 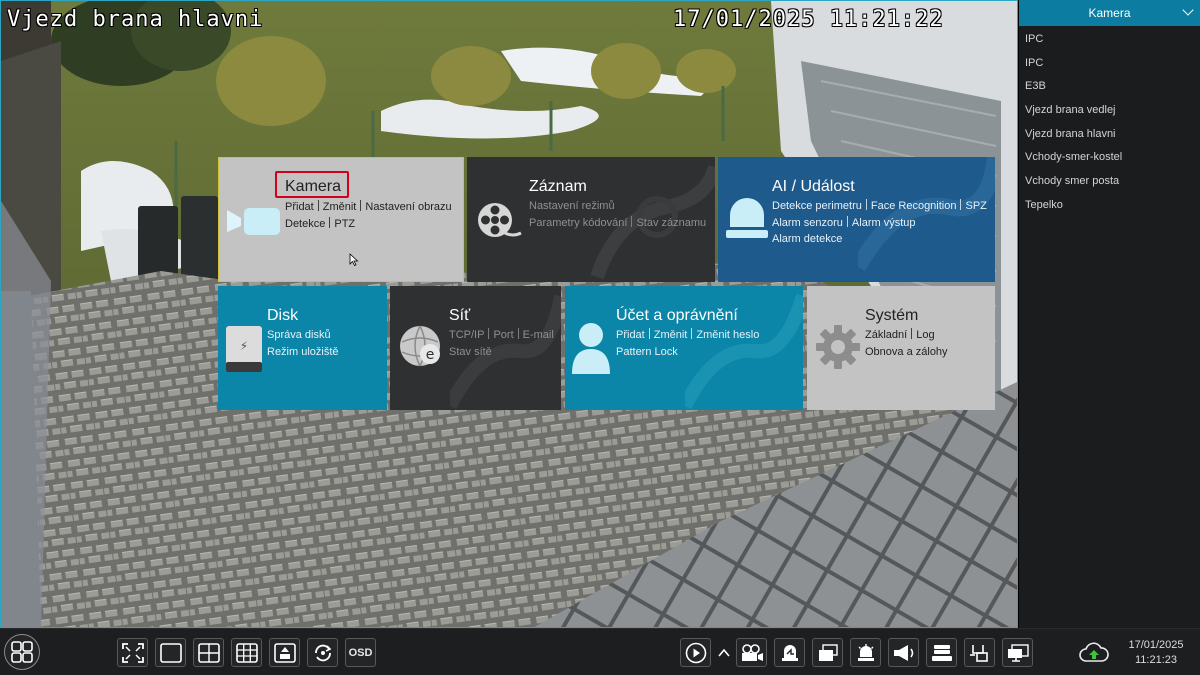 I want to click on link-alarm-vystup: Alarm výstup, so click(x=884, y=223).